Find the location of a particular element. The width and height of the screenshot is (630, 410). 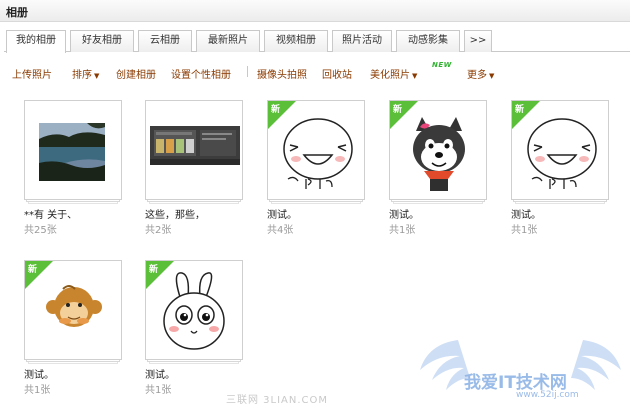

tab-more: >> is located at coordinates (478, 41).